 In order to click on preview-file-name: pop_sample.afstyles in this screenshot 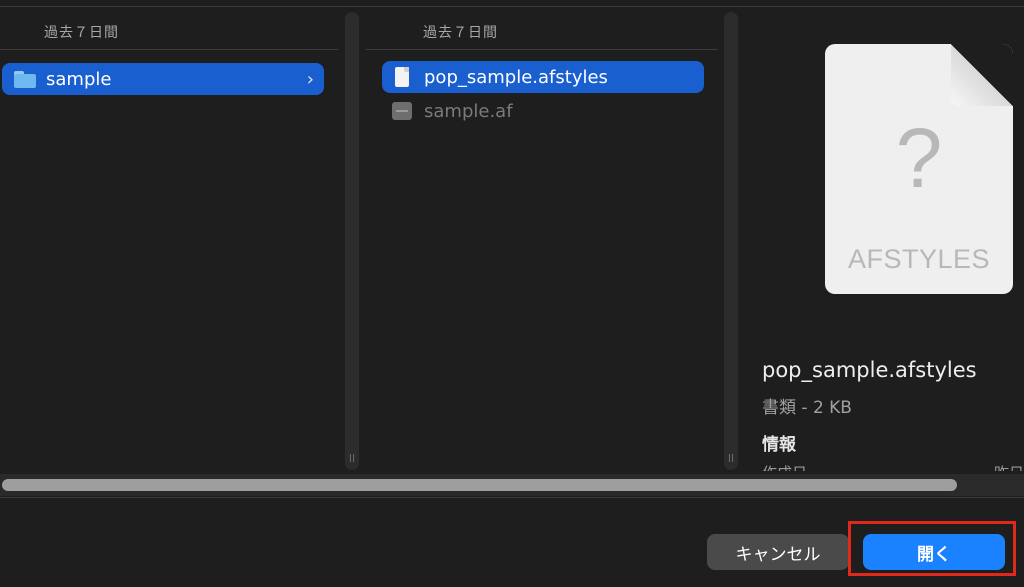, I will do `click(869, 370)`.